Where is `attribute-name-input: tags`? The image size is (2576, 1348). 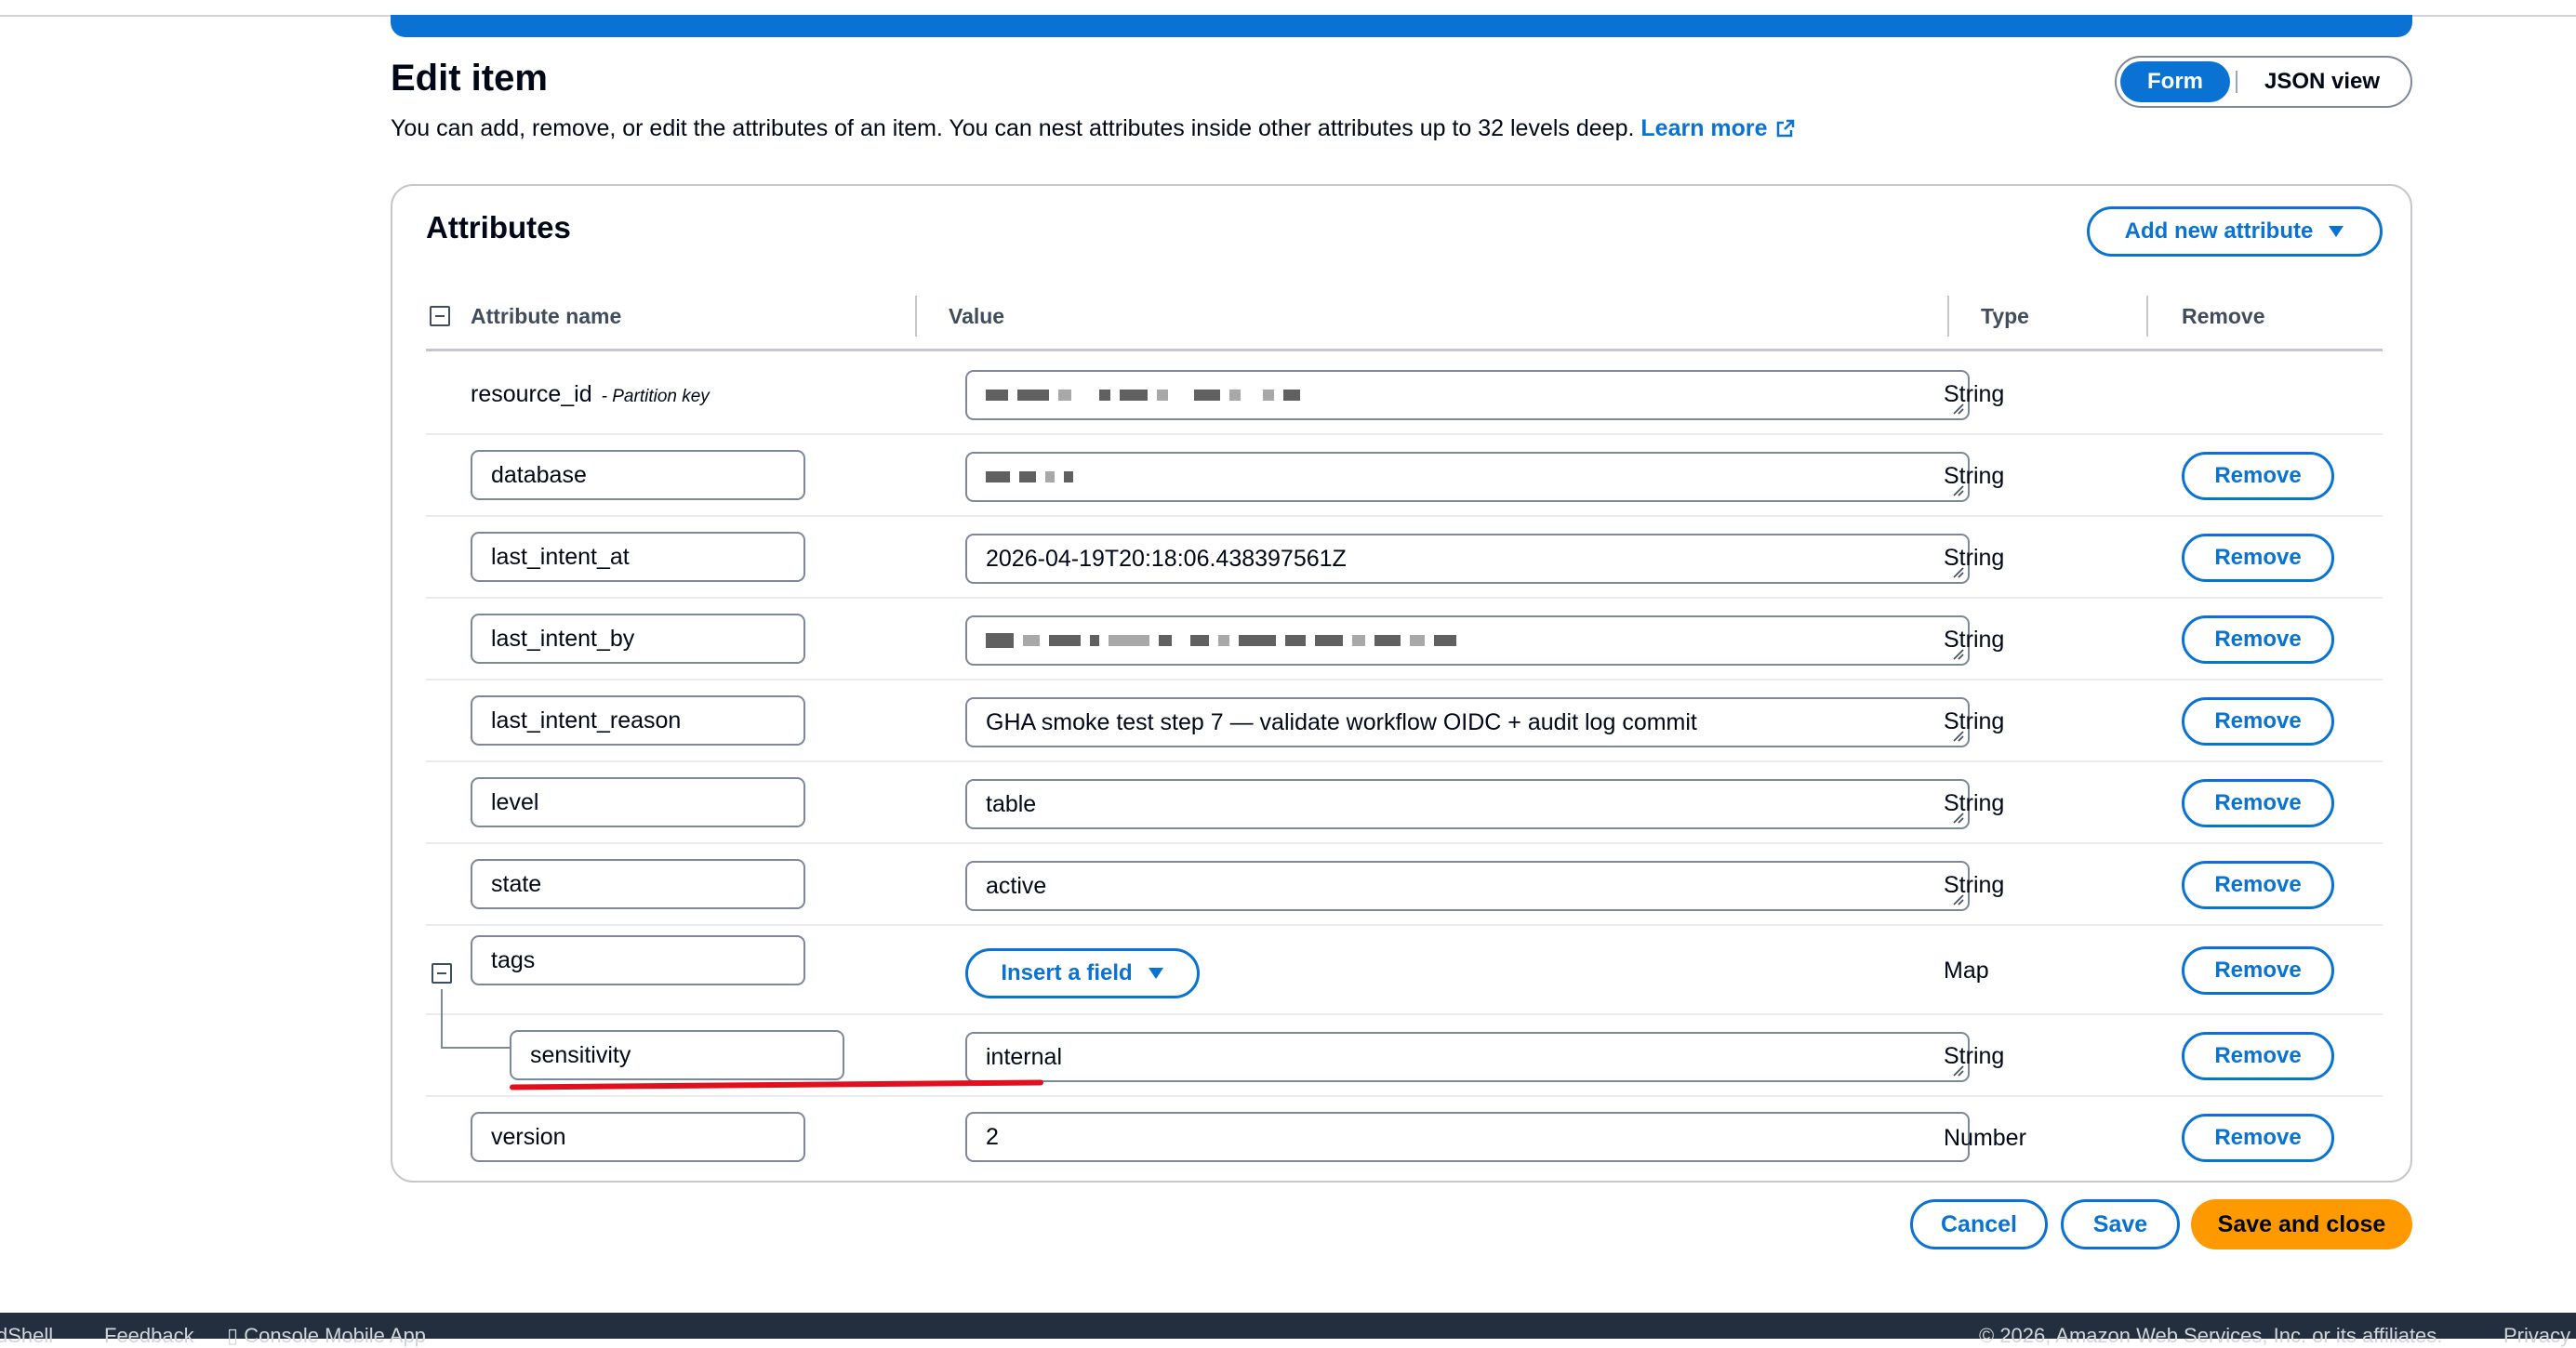 attribute-name-input: tags is located at coordinates (638, 960).